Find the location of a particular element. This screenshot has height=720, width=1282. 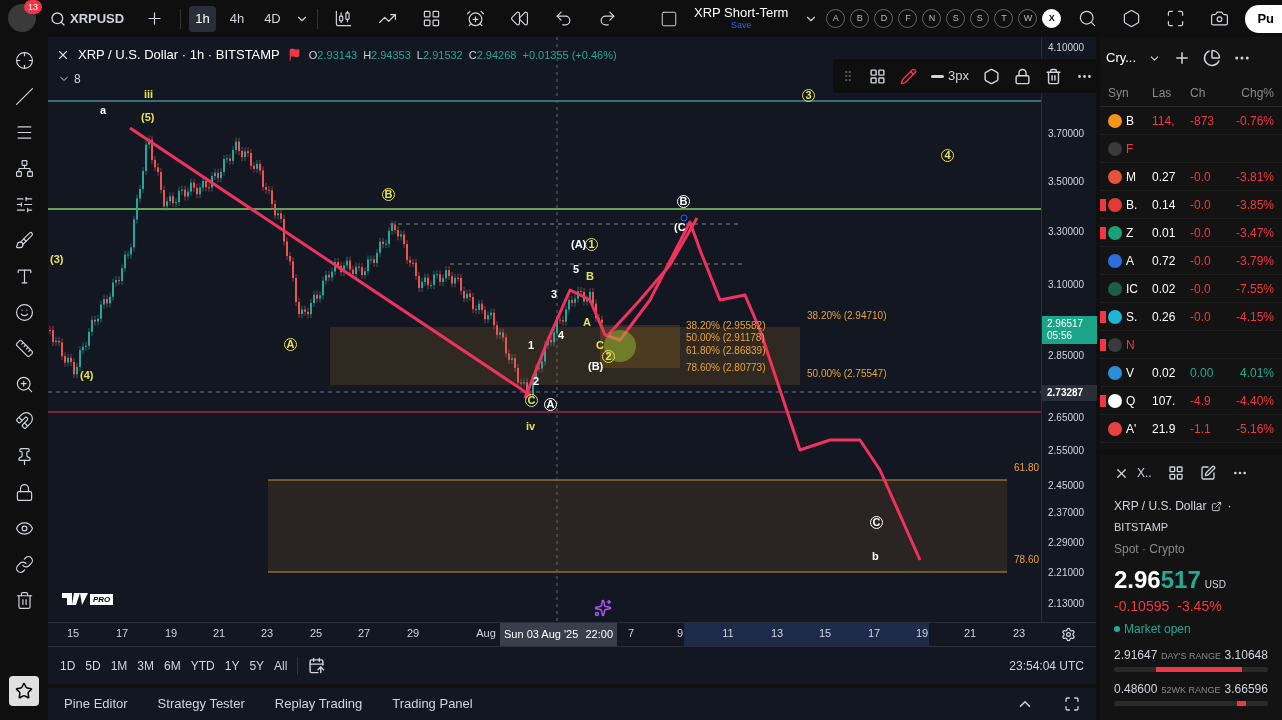

wave-label: (4) is located at coordinates (87, 375).